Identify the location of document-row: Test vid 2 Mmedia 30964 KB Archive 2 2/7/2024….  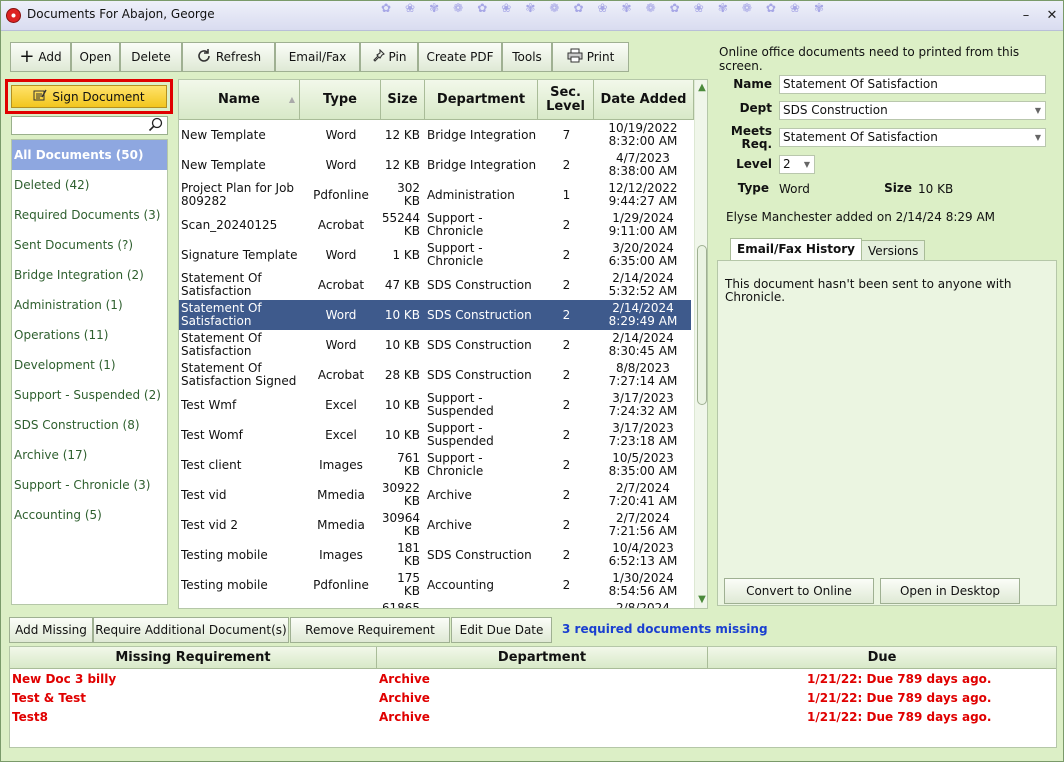
(435, 525).